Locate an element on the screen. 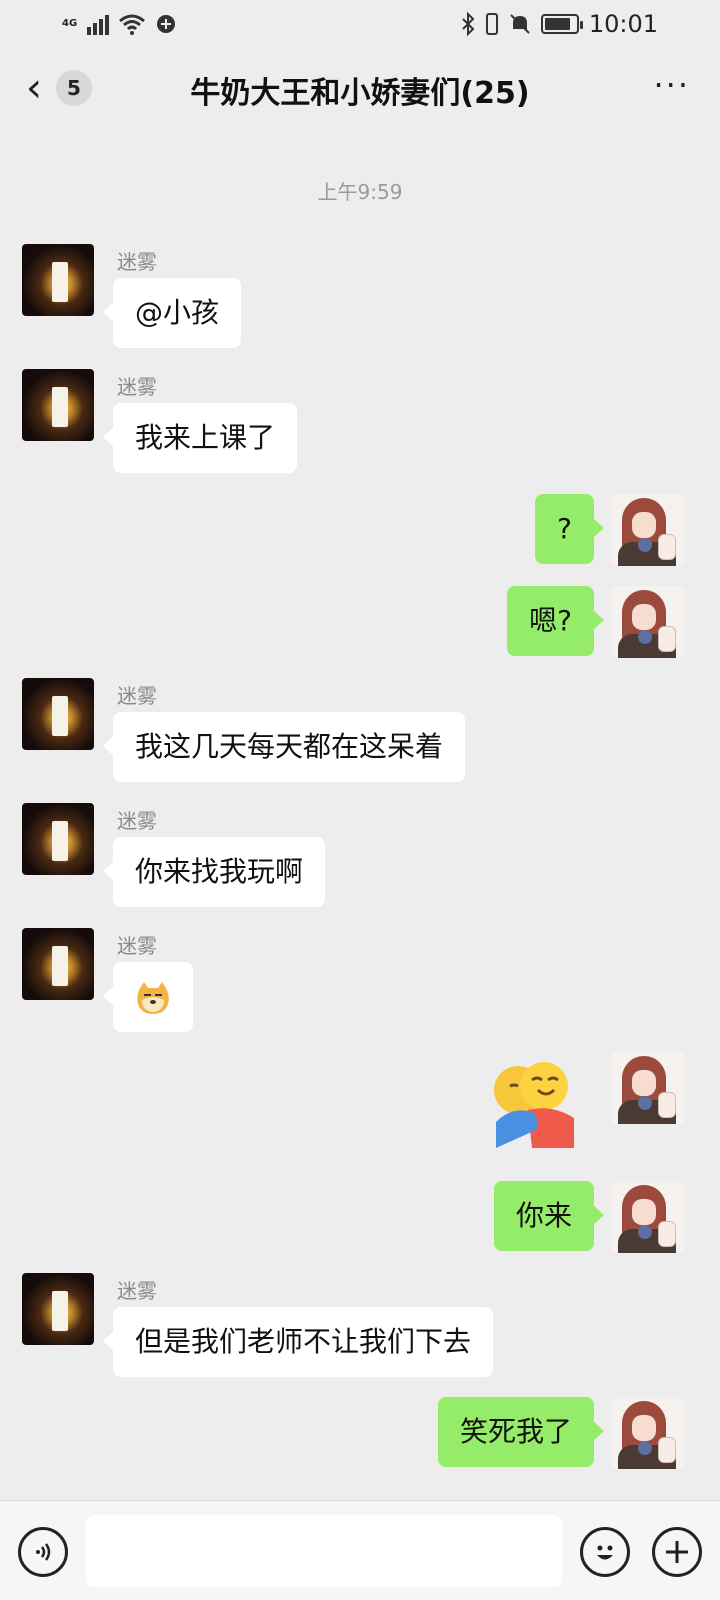 The height and width of the screenshot is (1600, 720). battery-icon is located at coordinates (561, 24).